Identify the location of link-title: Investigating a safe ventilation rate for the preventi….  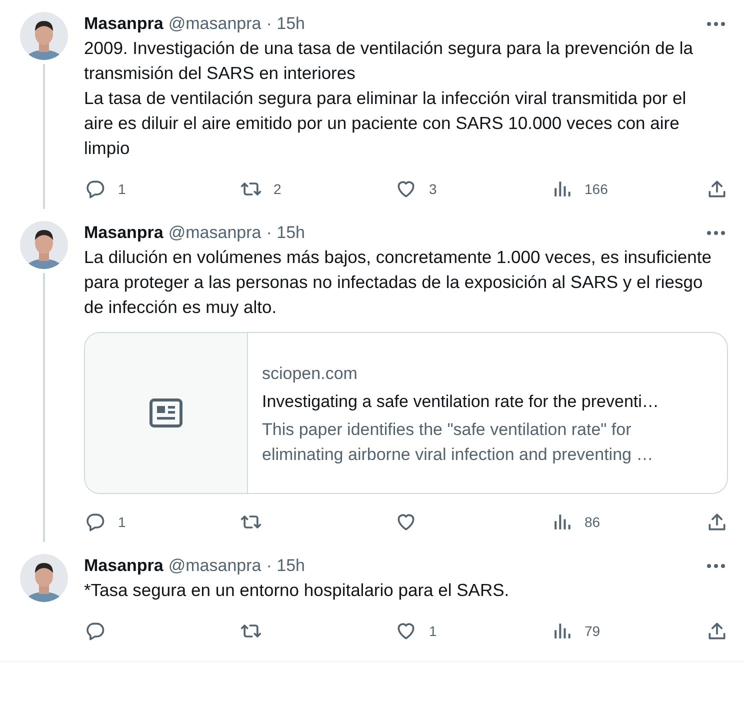
(461, 402).